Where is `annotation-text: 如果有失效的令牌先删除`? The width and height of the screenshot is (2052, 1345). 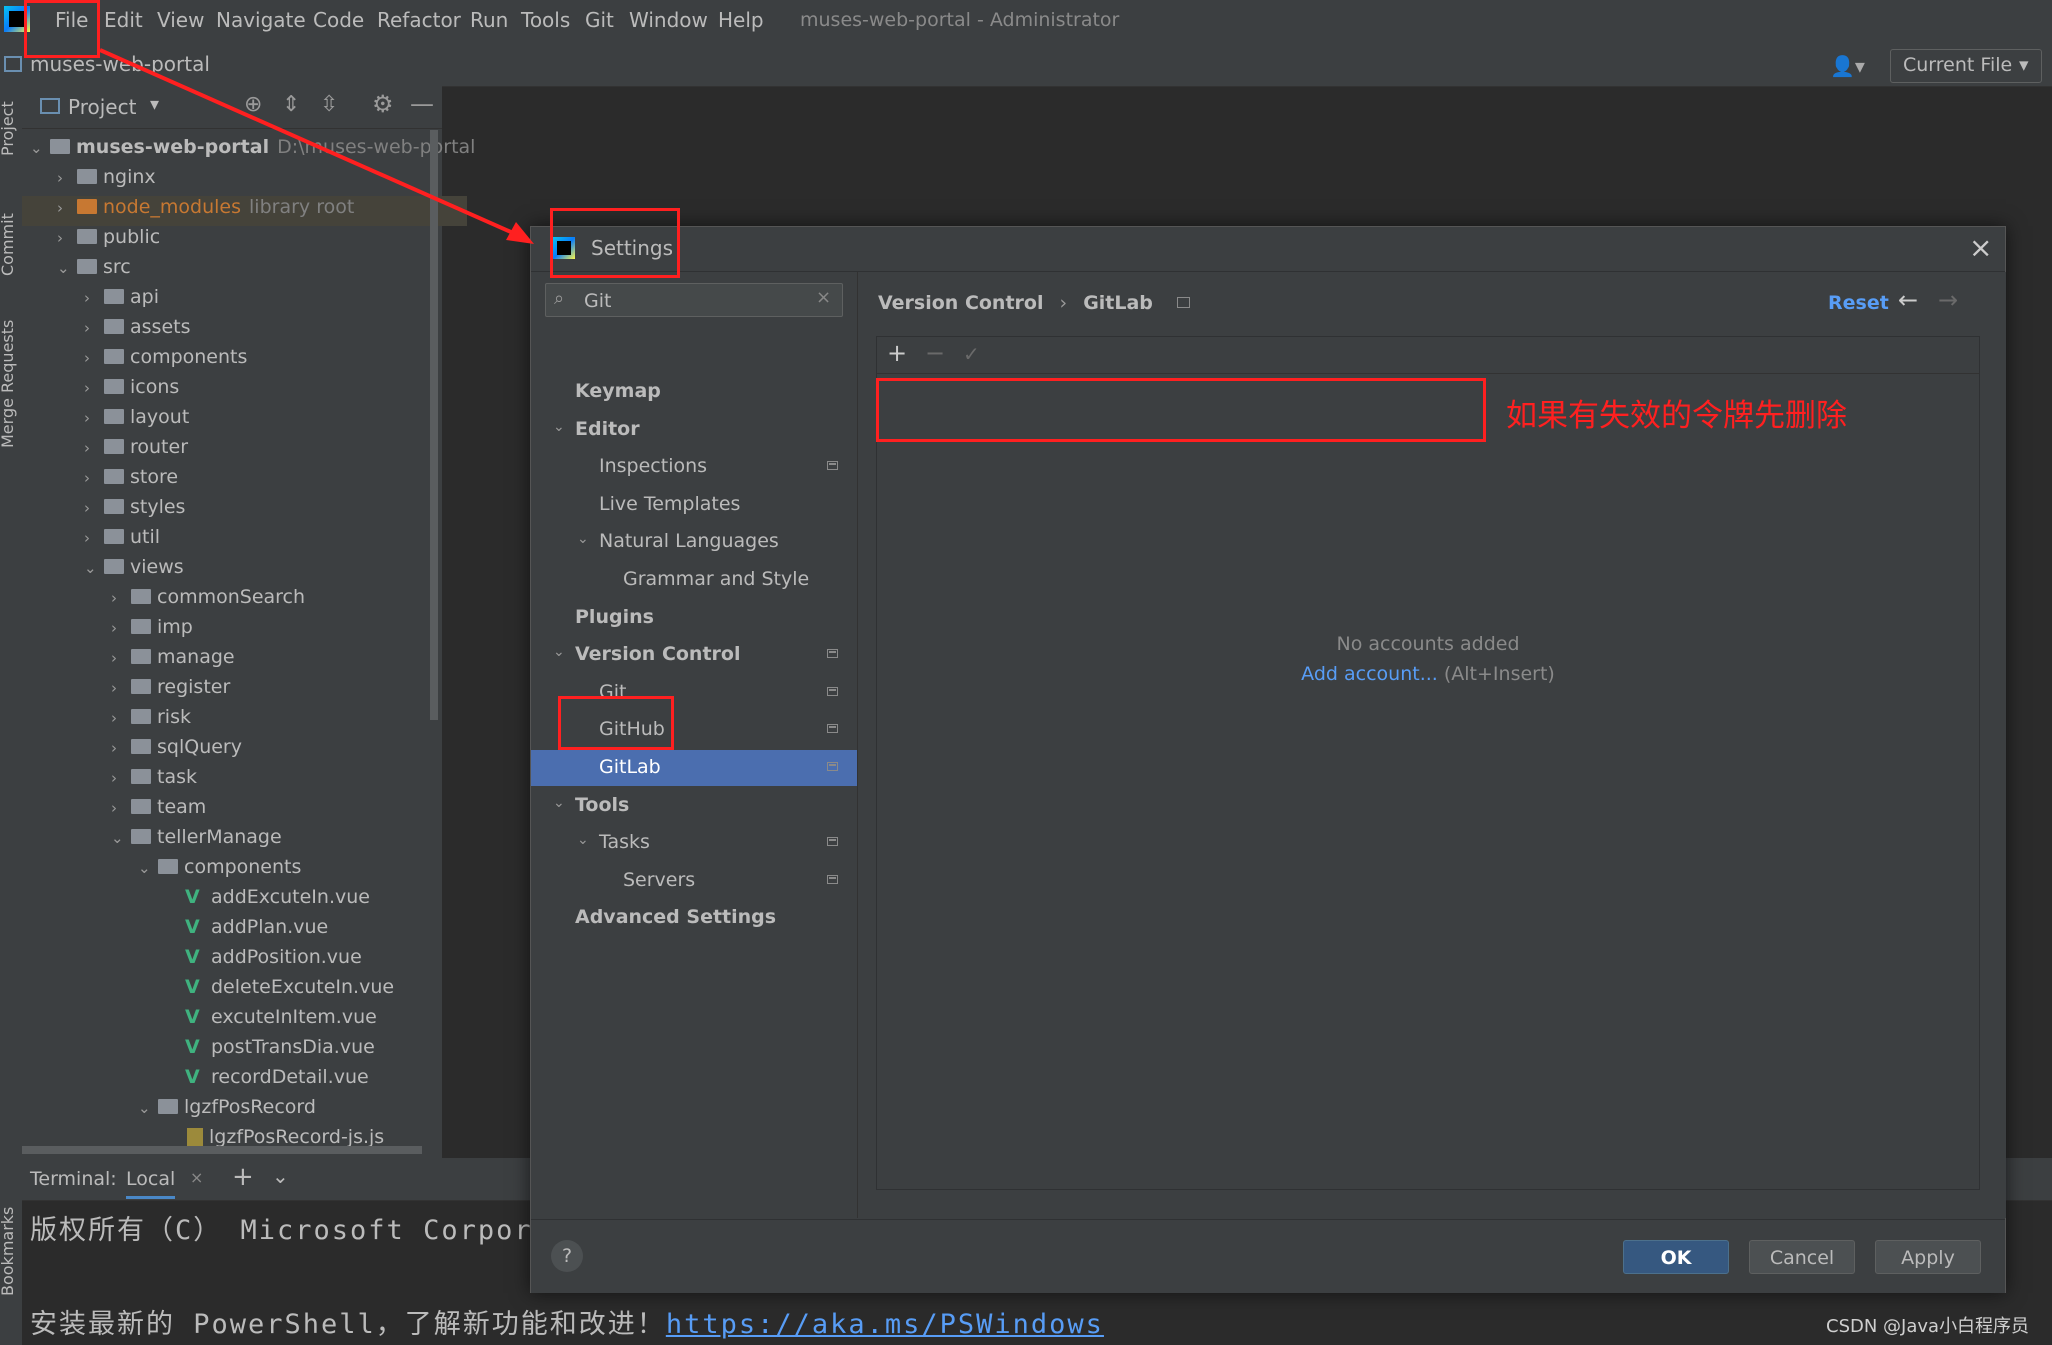
annotation-text: 如果有失效的令牌先删除 is located at coordinates (1676, 416).